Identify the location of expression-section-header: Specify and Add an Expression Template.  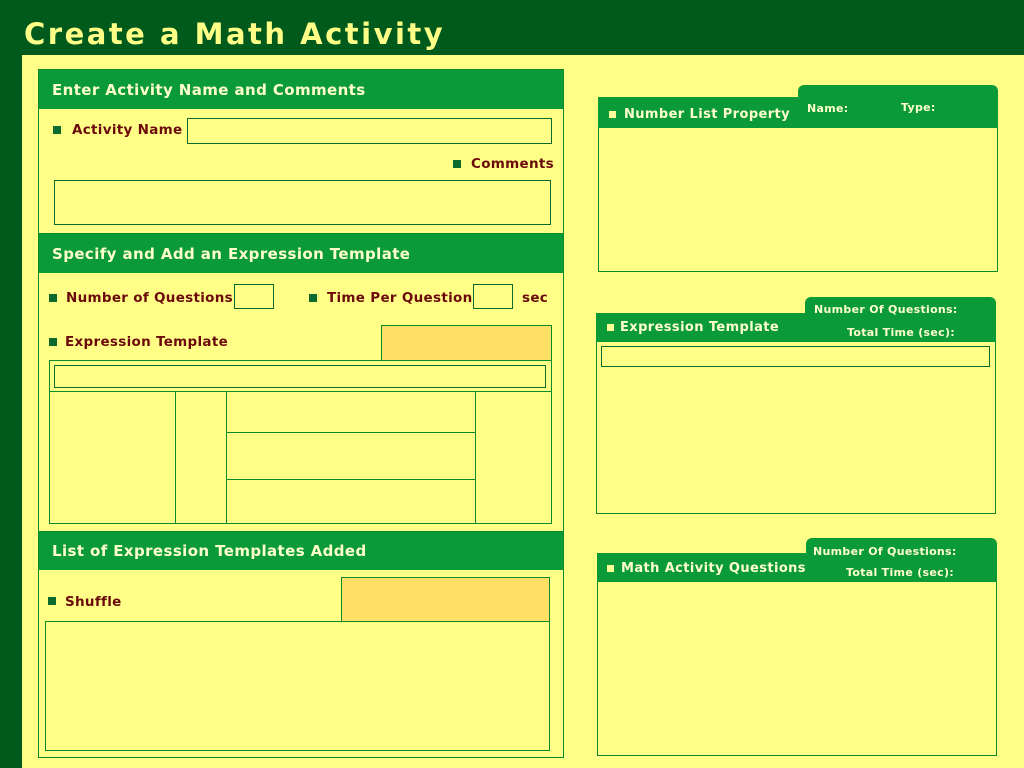
(301, 253).